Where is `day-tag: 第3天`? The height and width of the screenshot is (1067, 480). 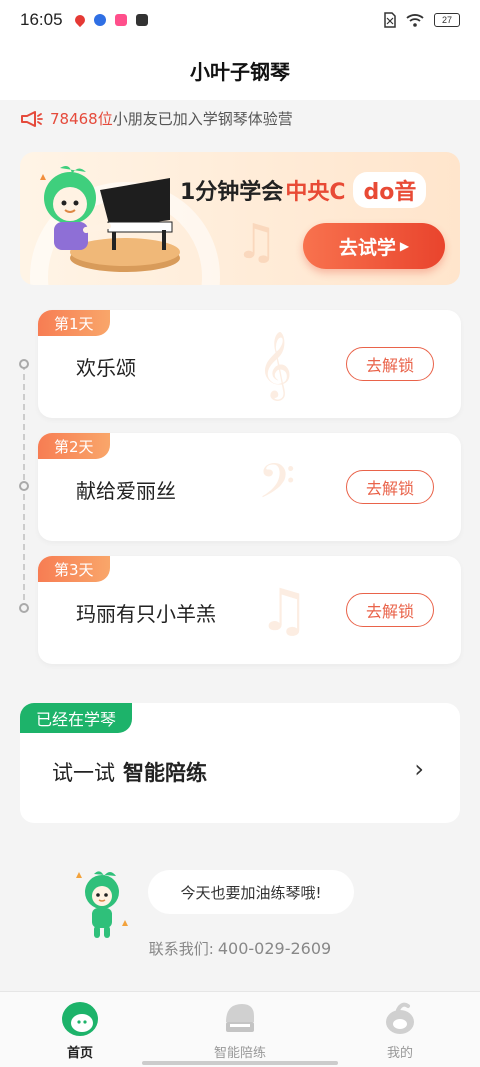
day-tag: 第3天 is located at coordinates (74, 569).